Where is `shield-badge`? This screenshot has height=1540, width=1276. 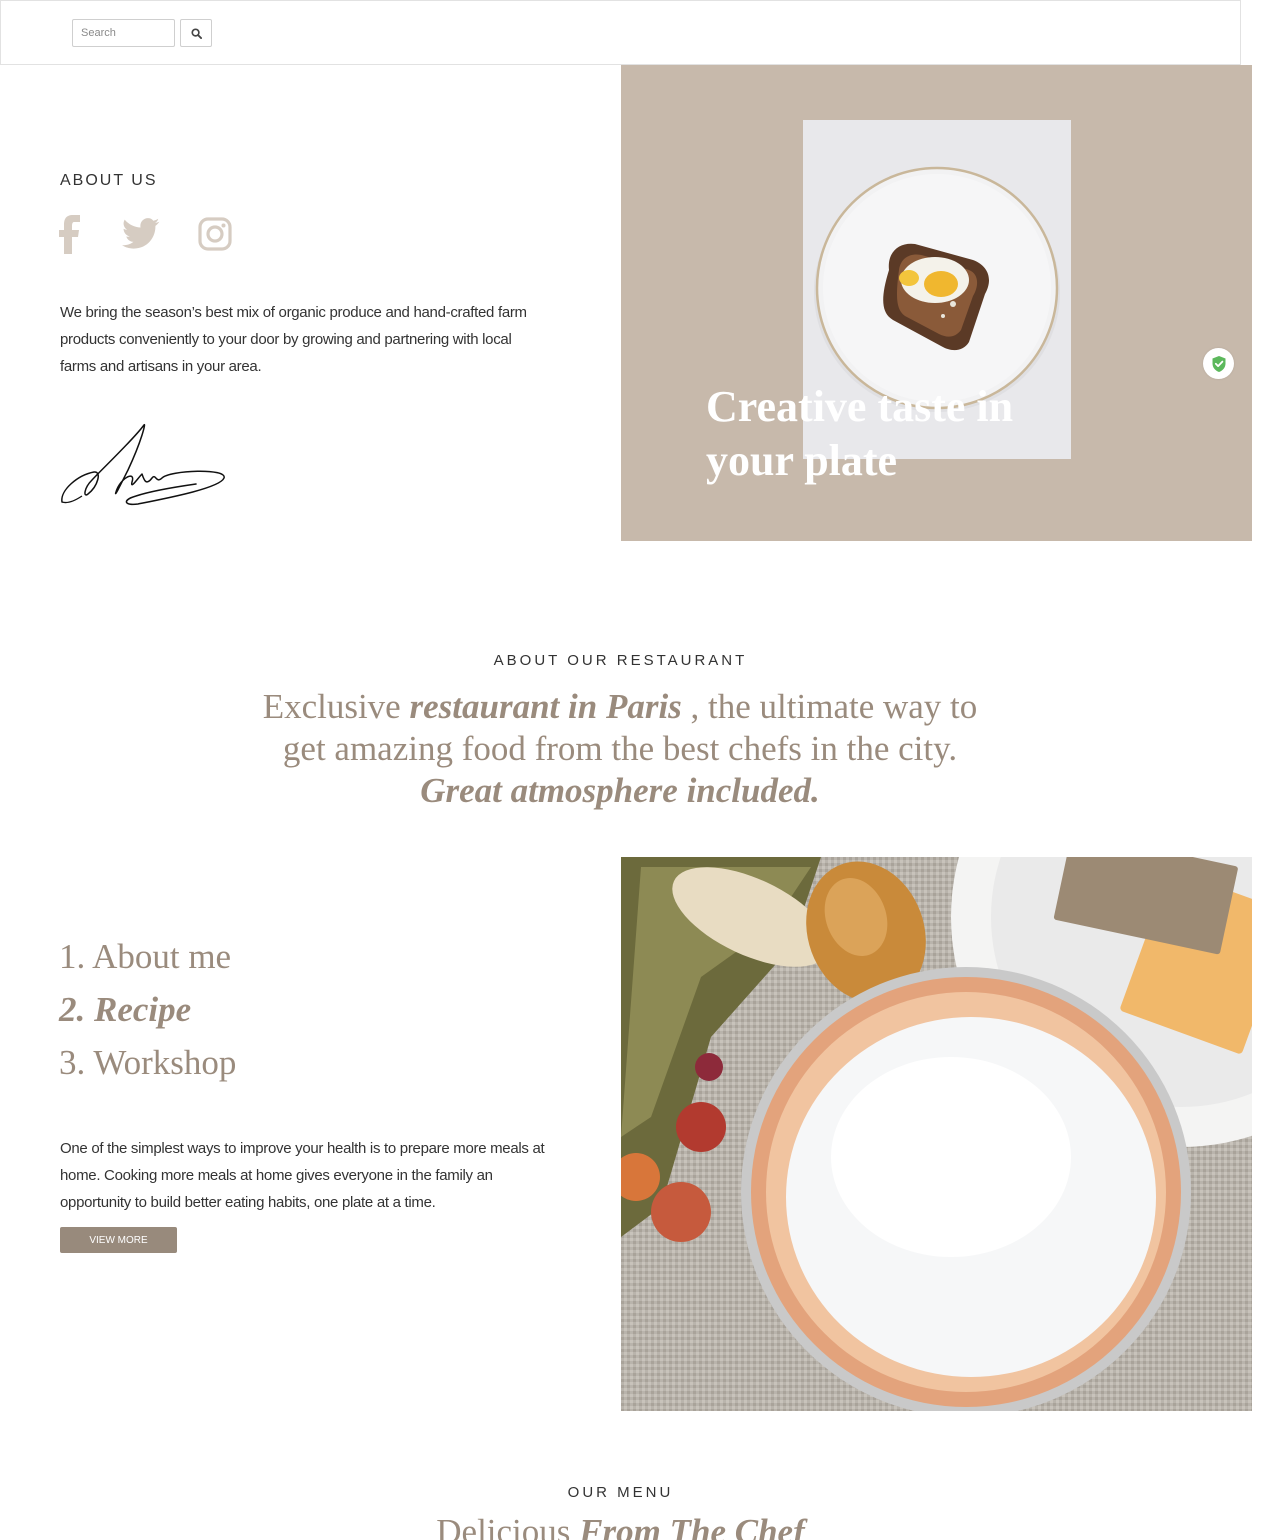
shield-badge is located at coordinates (1218, 363).